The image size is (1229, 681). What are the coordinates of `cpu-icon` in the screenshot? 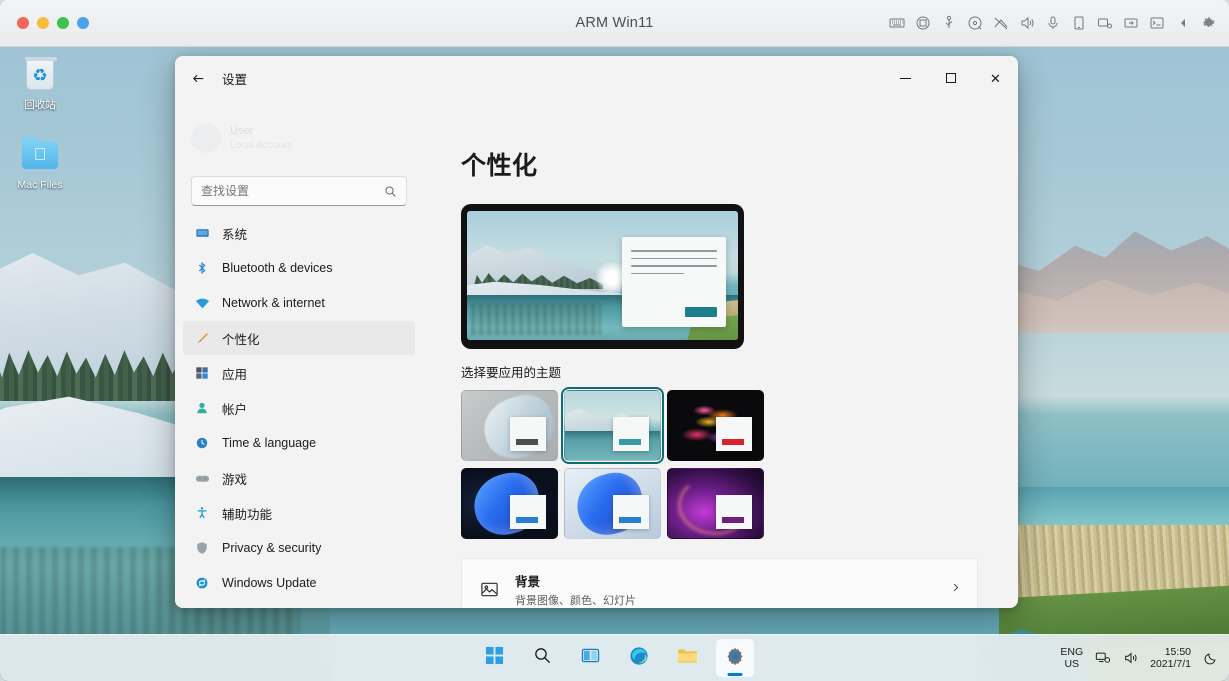 It's located at (923, 23).